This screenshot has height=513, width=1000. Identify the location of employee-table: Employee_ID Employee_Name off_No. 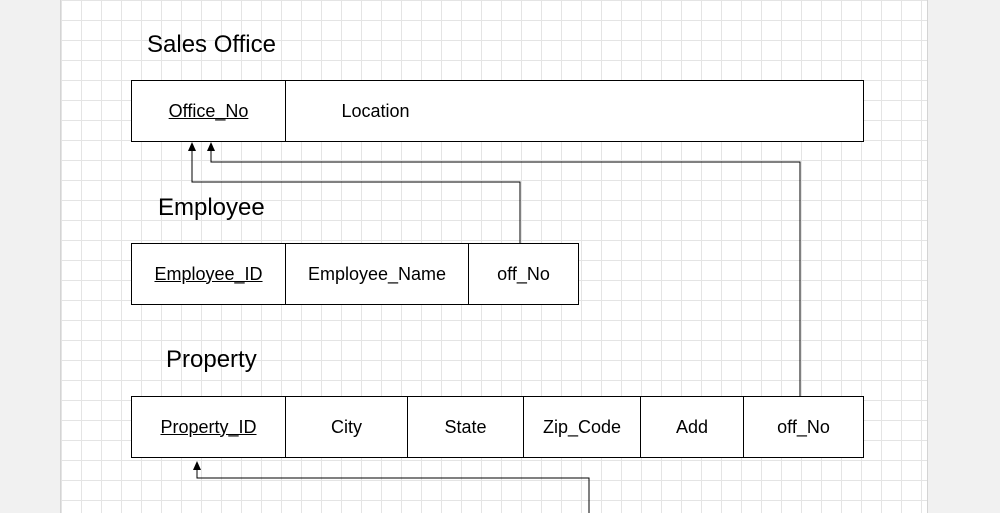
(355, 274).